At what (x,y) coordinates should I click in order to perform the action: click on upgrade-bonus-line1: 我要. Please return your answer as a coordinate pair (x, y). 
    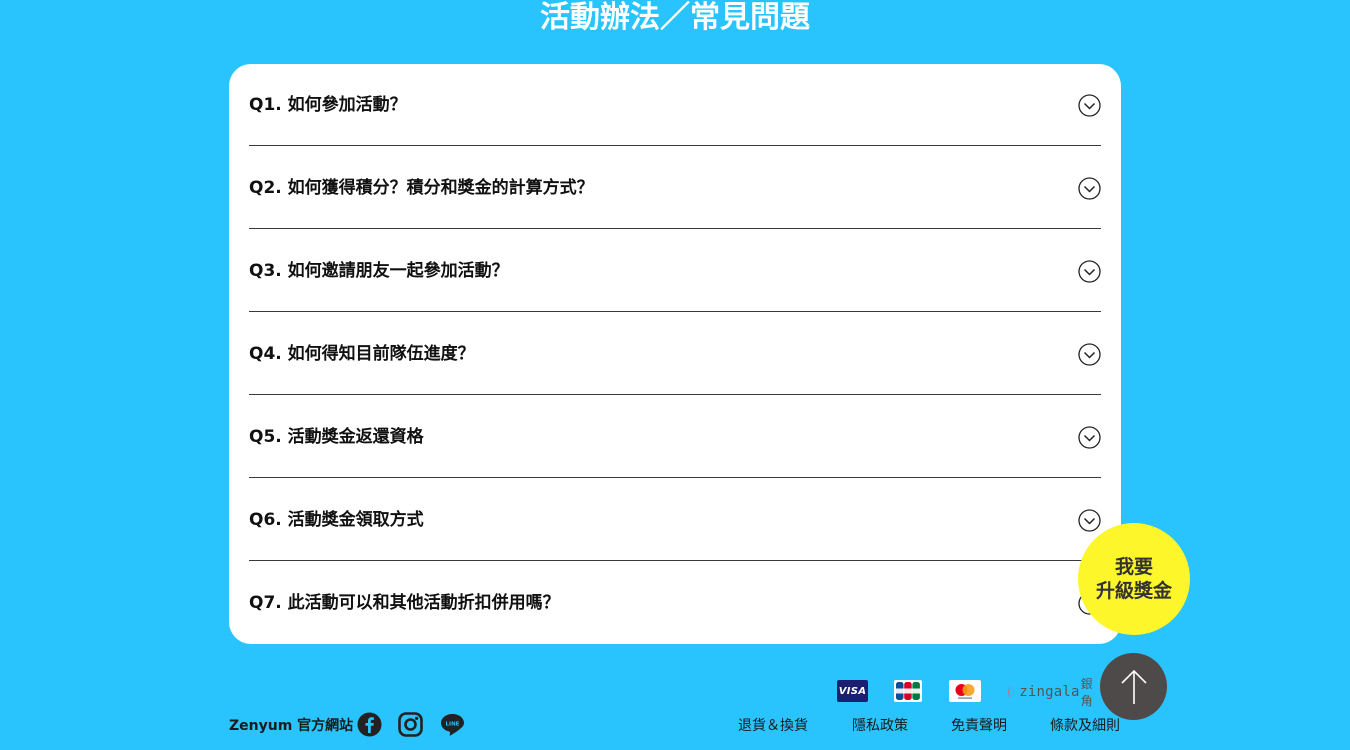
    Looking at the image, I should click on (1133, 567).